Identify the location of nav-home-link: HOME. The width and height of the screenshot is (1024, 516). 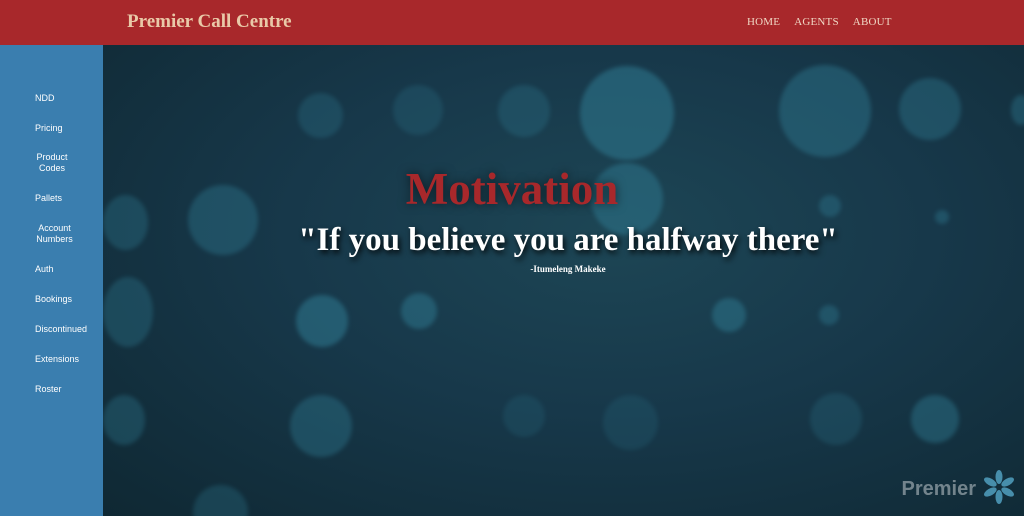
(763, 22).